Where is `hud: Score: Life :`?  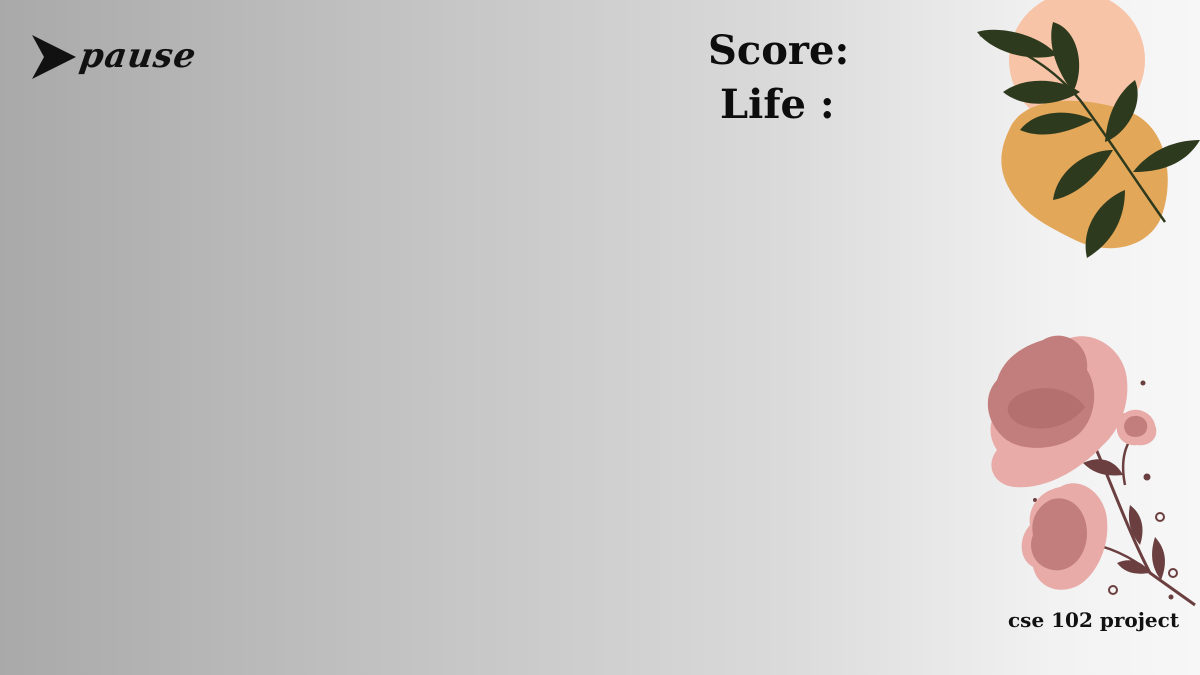
hud: Score: Life : is located at coordinates (778, 78).